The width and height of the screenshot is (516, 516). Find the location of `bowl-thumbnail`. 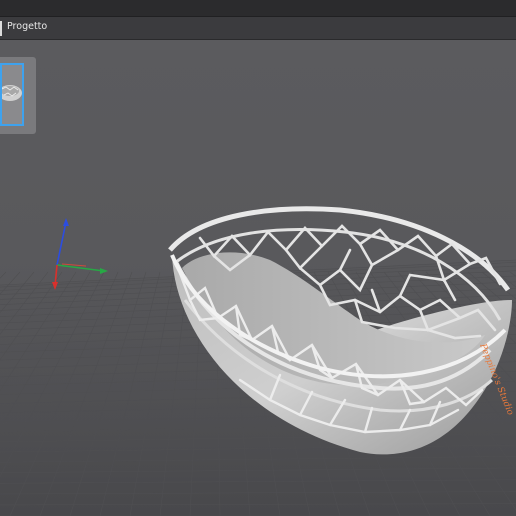

bowl-thumbnail is located at coordinates (12, 94).